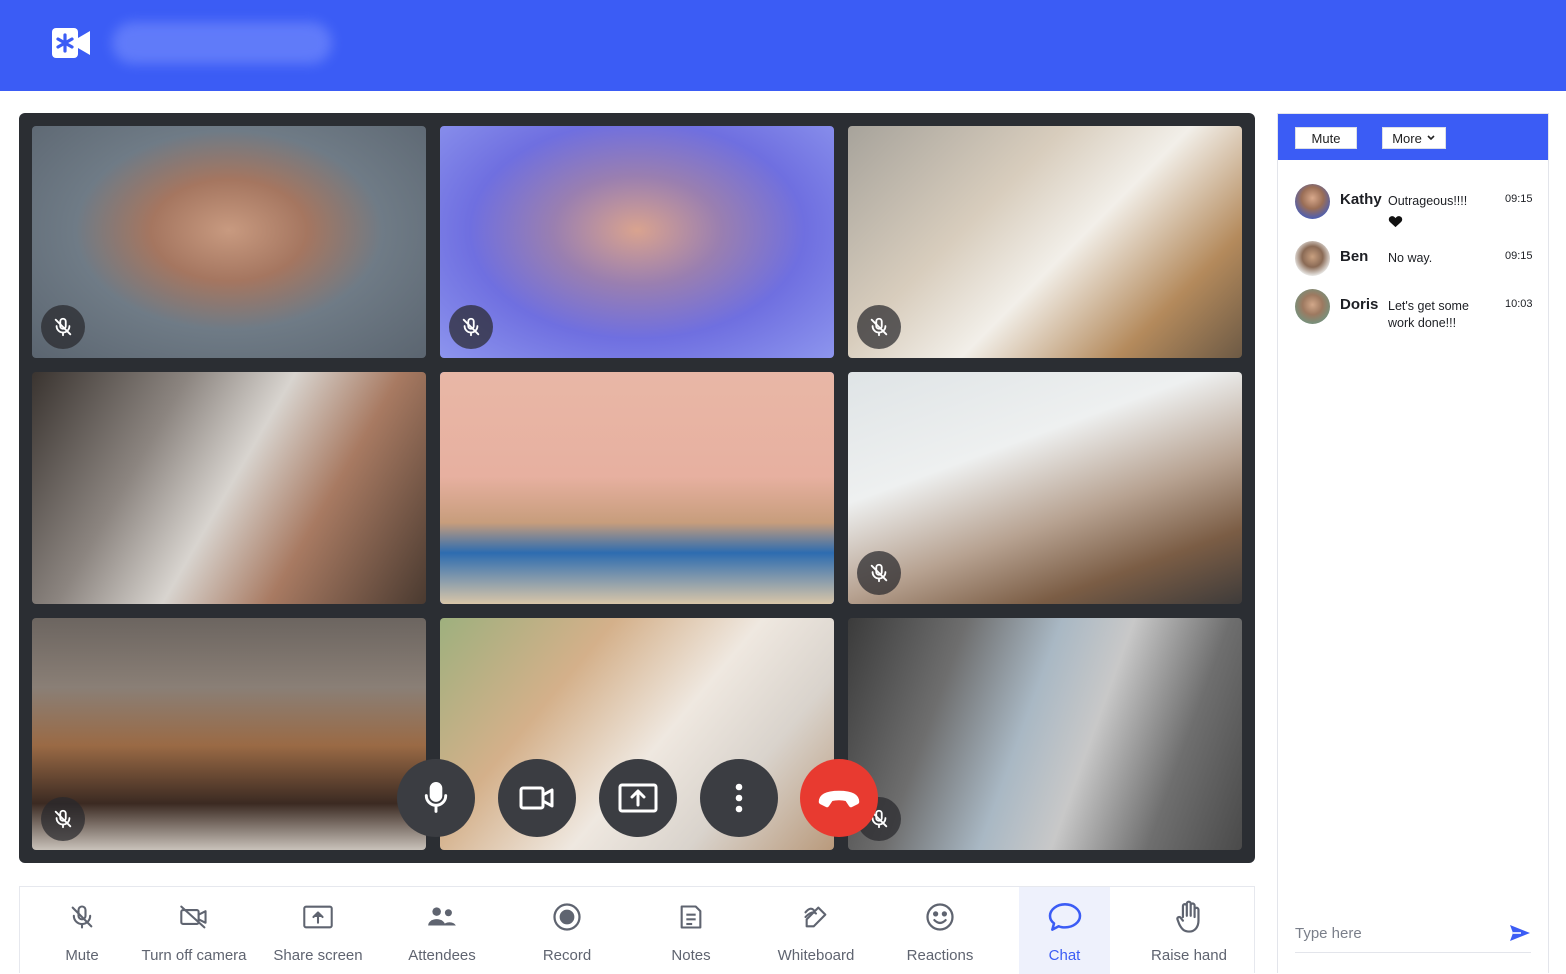 This screenshot has width=1566, height=974. I want to click on share-screen-button, so click(638, 798).